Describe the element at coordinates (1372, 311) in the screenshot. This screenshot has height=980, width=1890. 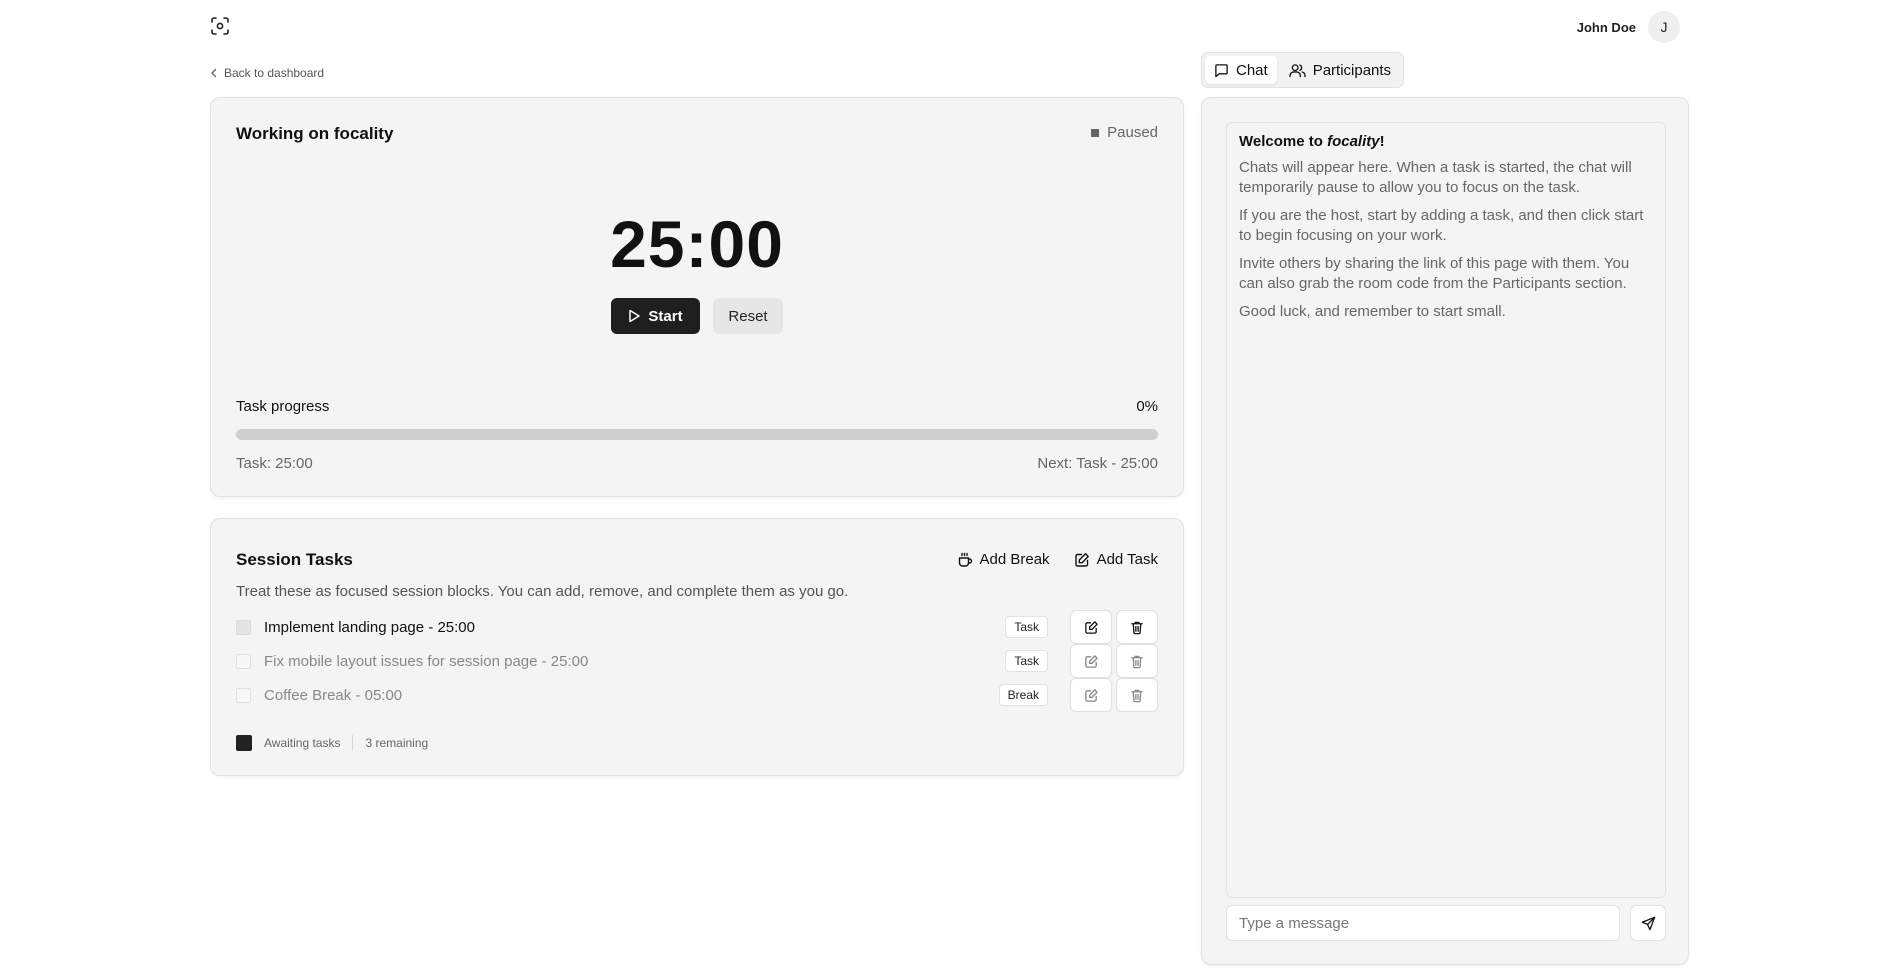
I see `chat-message: Good luck, and remember to start small.` at that location.